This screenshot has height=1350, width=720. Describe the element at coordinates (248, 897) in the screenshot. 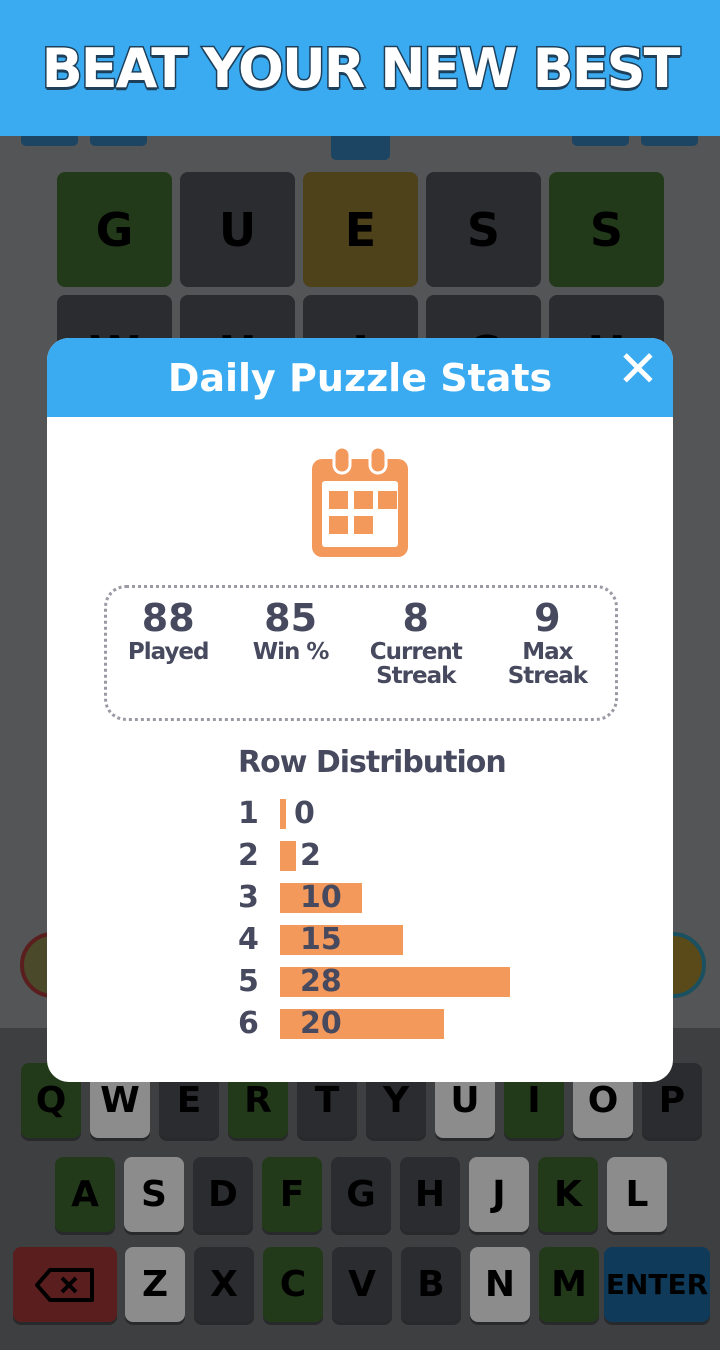

I see `row-label: 3` at that location.